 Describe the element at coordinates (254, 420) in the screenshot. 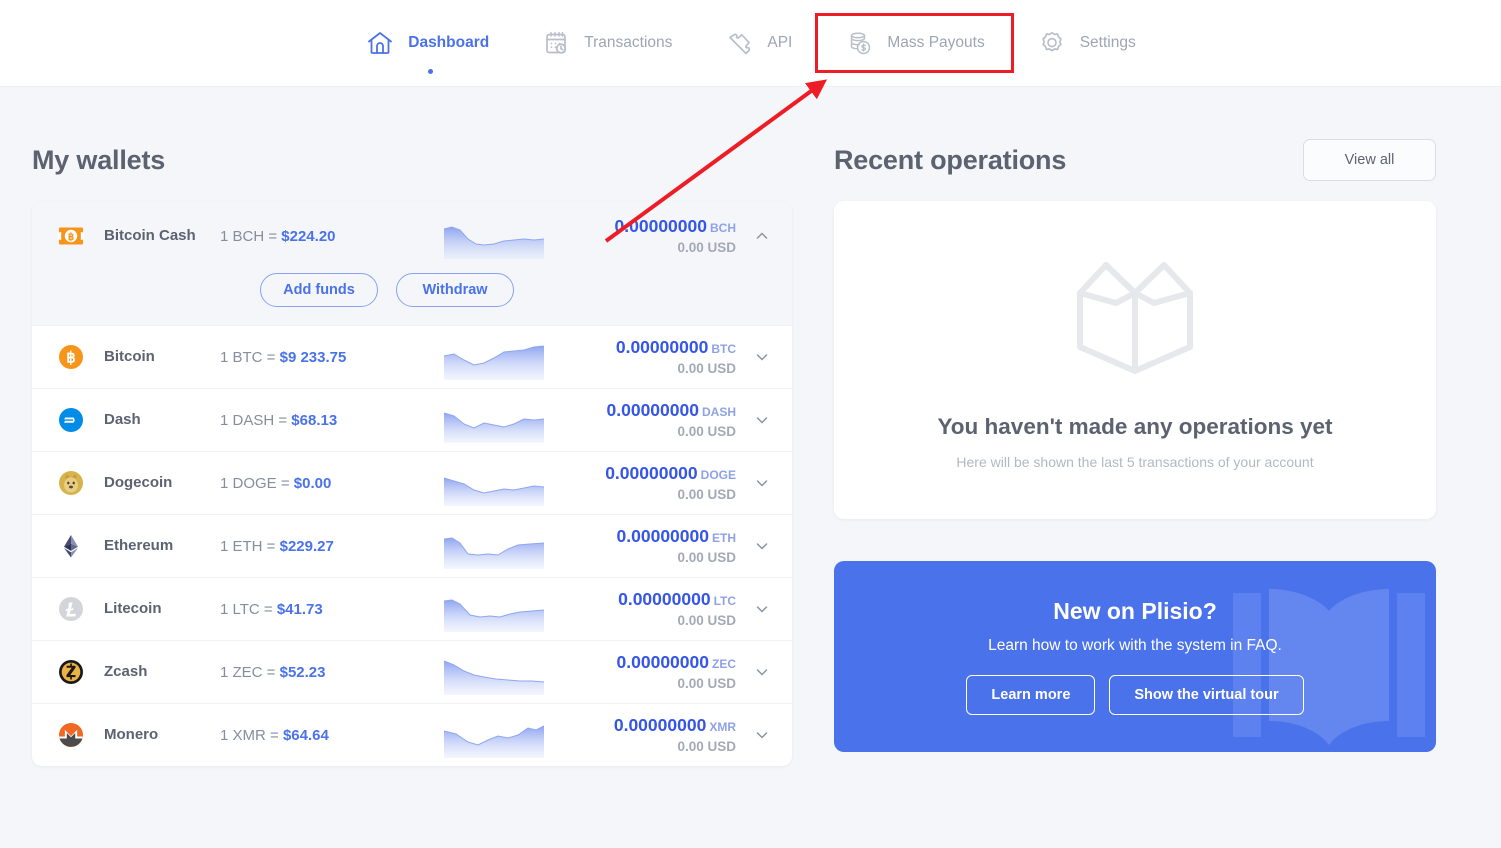

I see `wallet-rate-prefix: 1 DASH =` at that location.